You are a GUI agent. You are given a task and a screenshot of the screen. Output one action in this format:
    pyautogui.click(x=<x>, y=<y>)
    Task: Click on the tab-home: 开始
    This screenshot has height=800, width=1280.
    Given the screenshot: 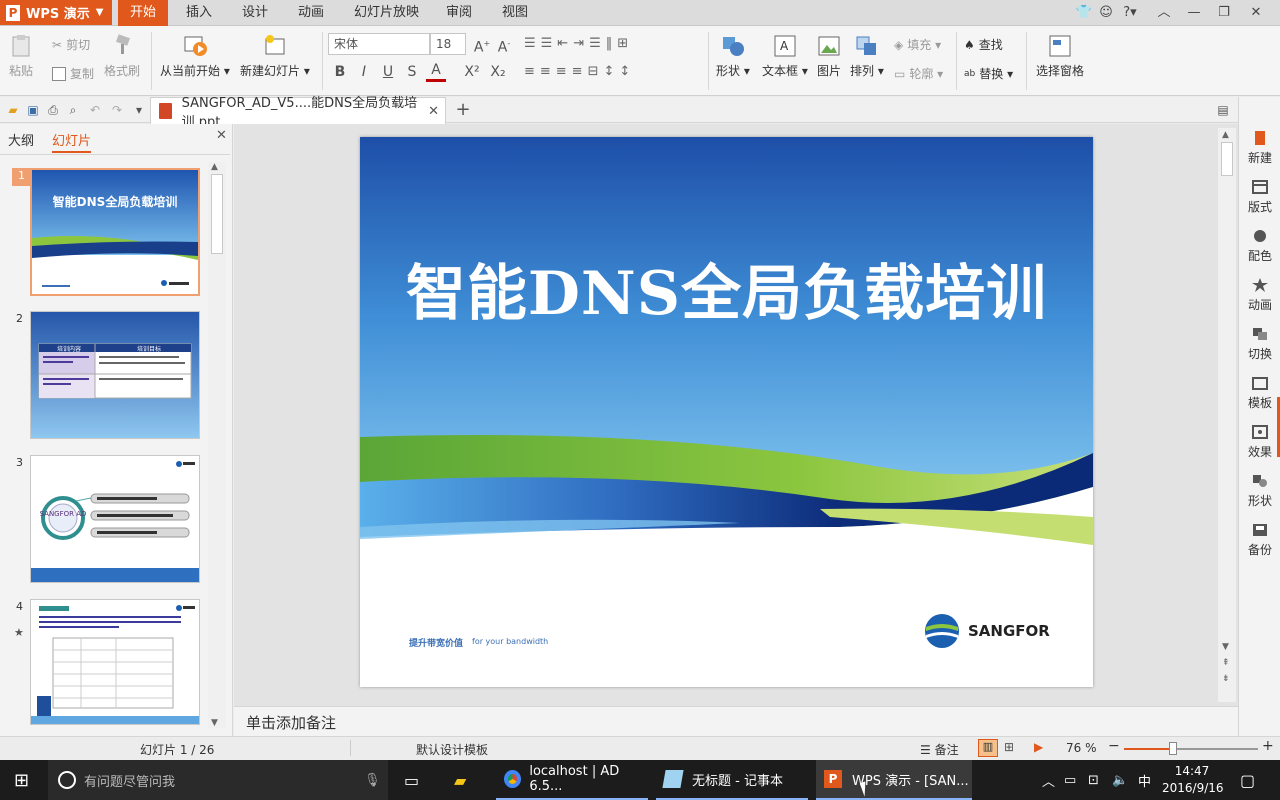 What is the action you would take?
    pyautogui.click(x=143, y=13)
    